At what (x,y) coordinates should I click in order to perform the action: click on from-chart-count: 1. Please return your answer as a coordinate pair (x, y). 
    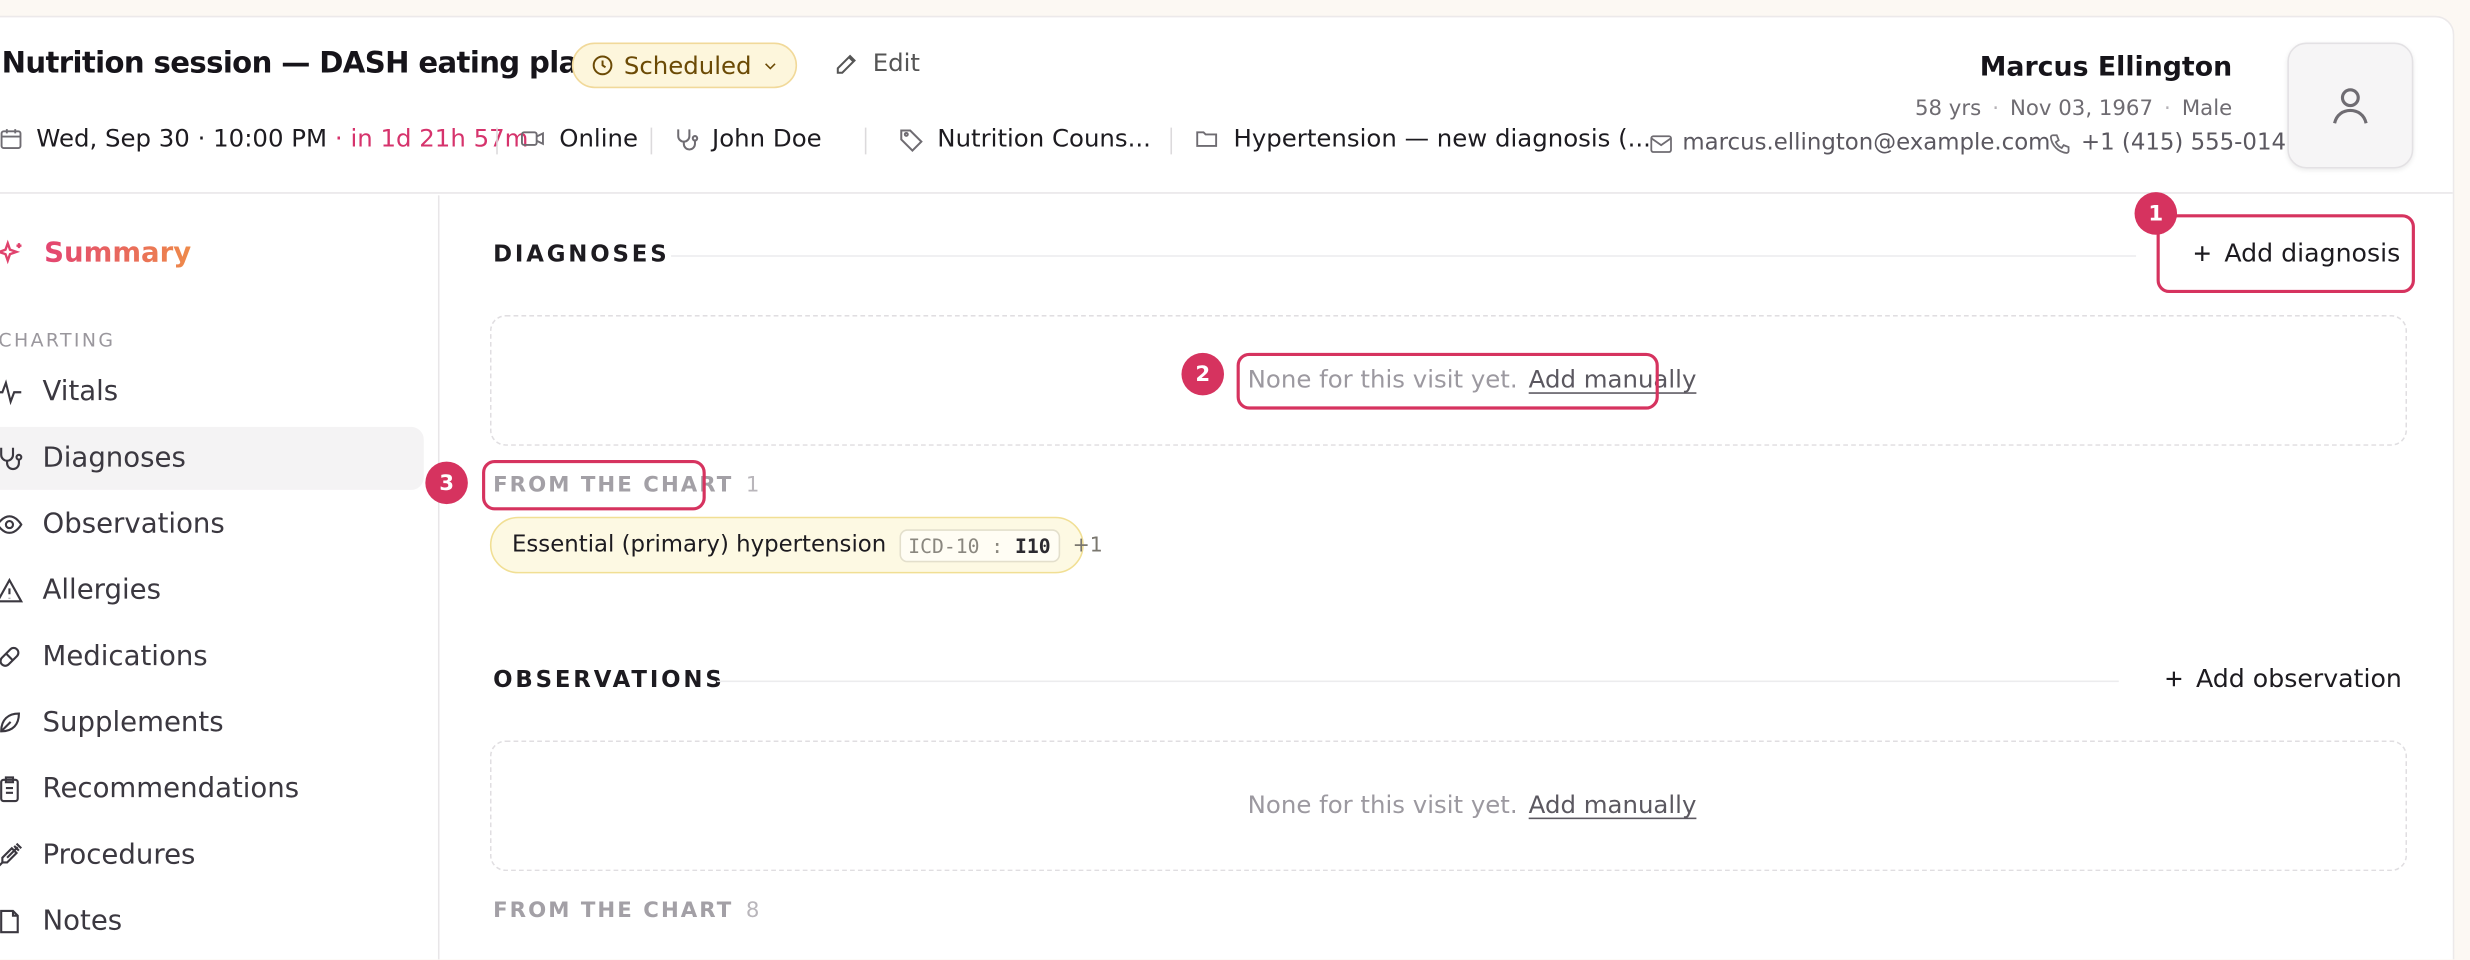
    Looking at the image, I should click on (752, 485).